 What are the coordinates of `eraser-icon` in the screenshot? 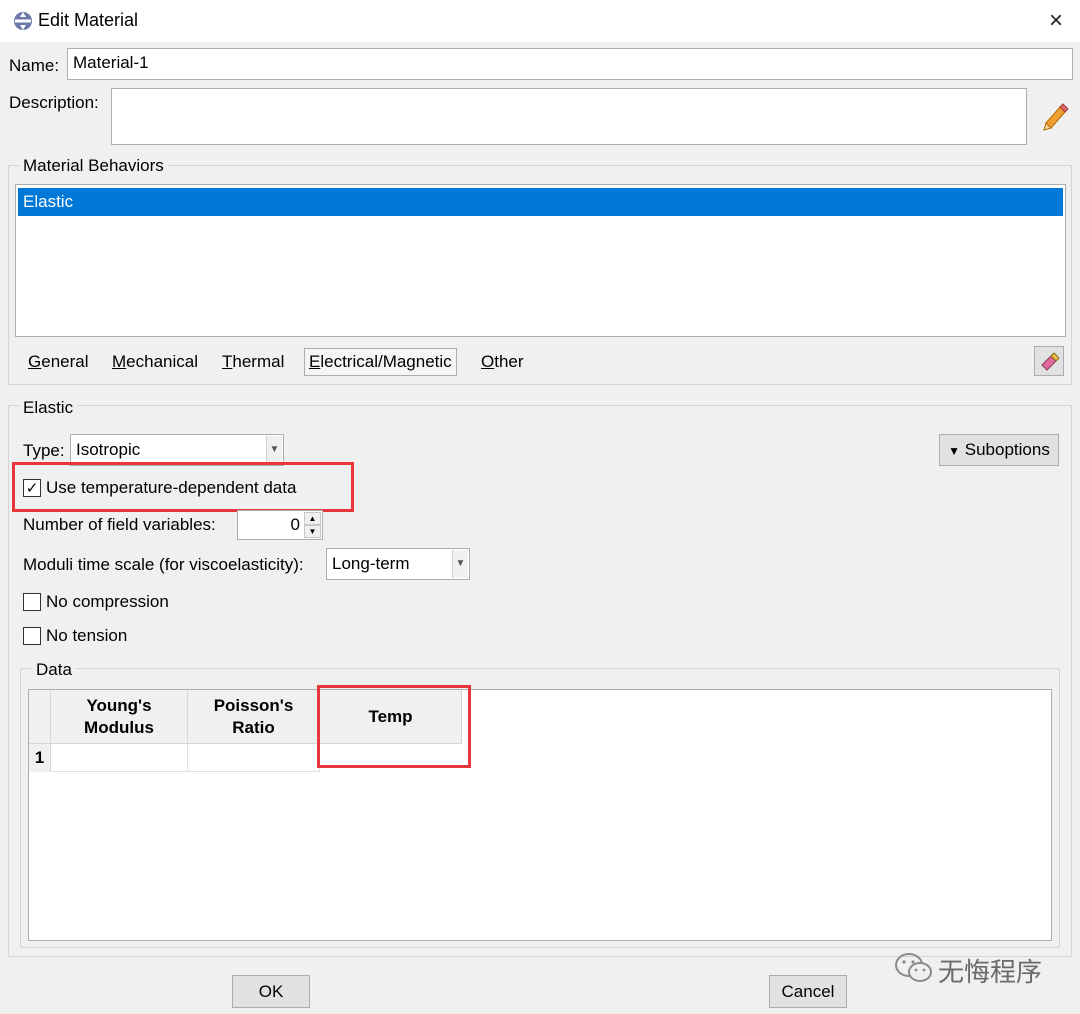 It's located at (1050, 361).